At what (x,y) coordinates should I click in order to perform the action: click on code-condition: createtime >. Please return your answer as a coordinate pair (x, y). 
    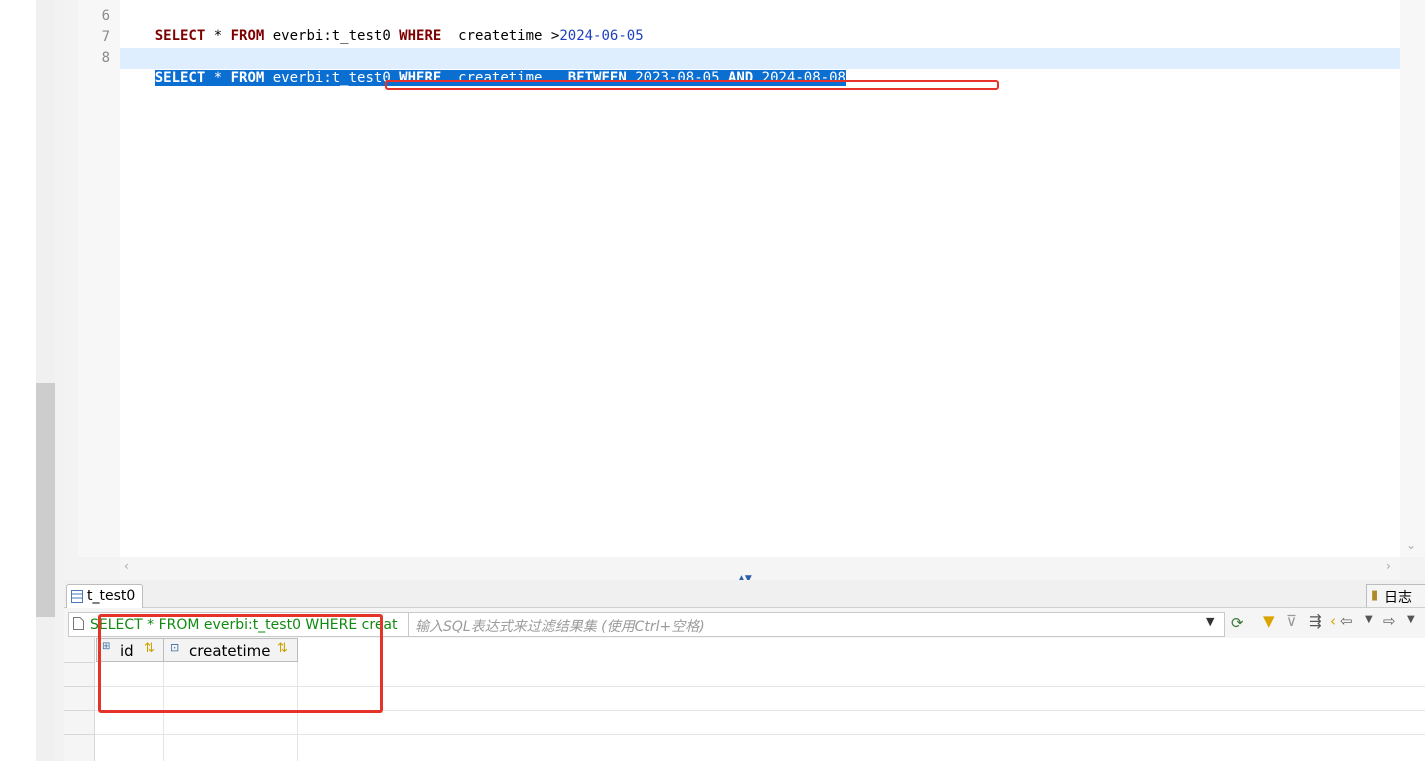
    Looking at the image, I should click on (500, 36).